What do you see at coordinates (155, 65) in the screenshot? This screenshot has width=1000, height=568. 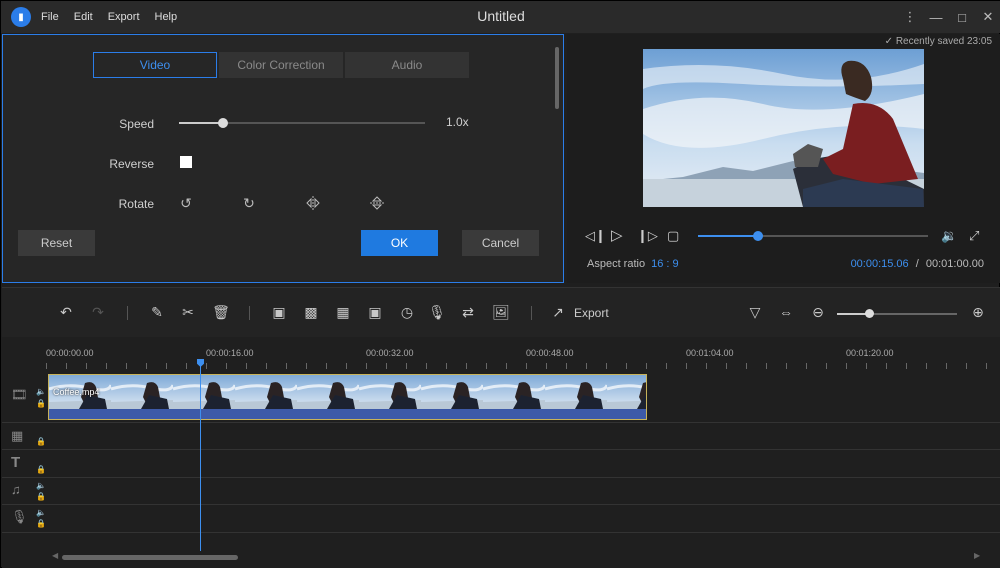 I see `tab-video: Video` at bounding box center [155, 65].